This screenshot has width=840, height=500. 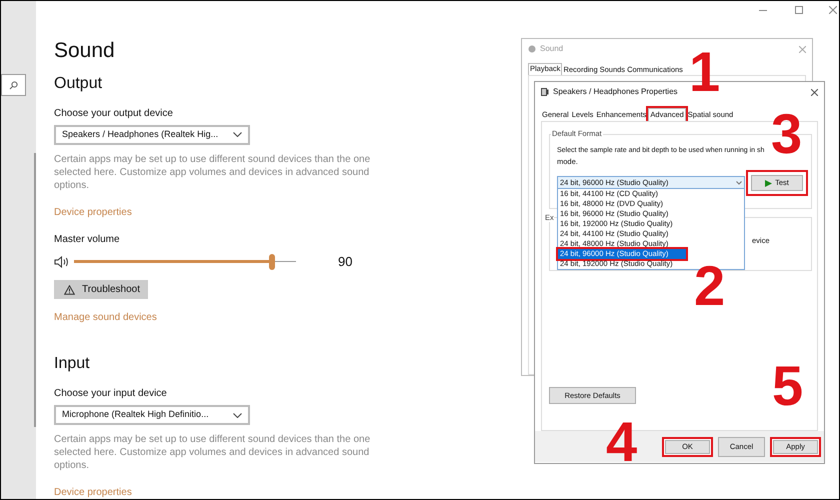 What do you see at coordinates (87, 239) in the screenshot?
I see `field-label: Master volume` at bounding box center [87, 239].